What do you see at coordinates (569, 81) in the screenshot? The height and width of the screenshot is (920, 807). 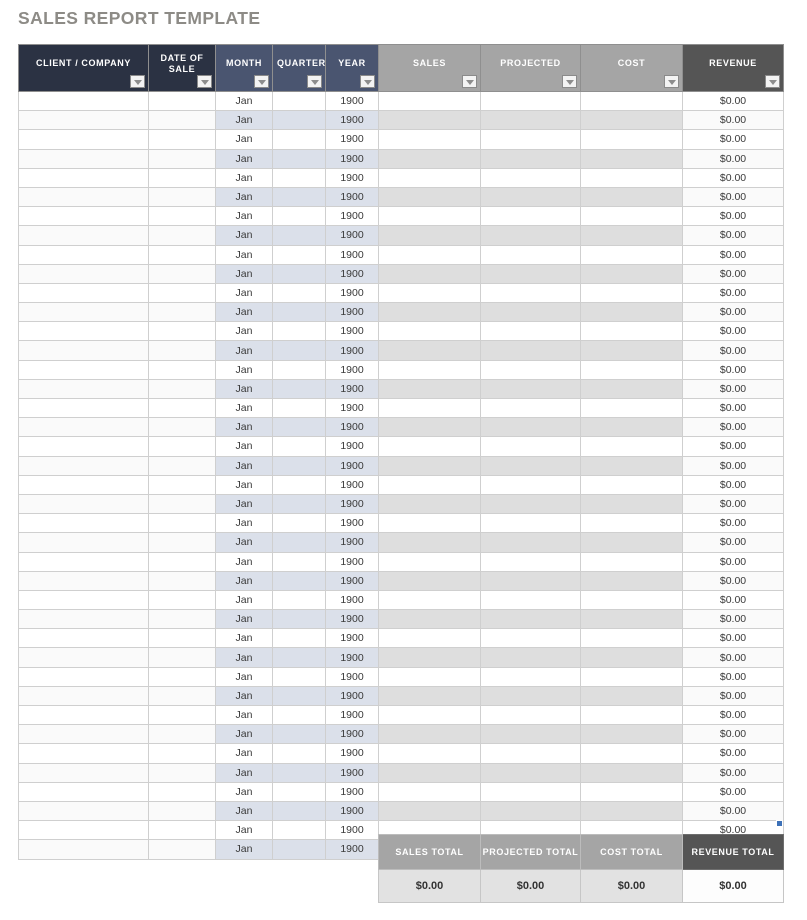 I see `filter-projected-chevron-down-icon` at bounding box center [569, 81].